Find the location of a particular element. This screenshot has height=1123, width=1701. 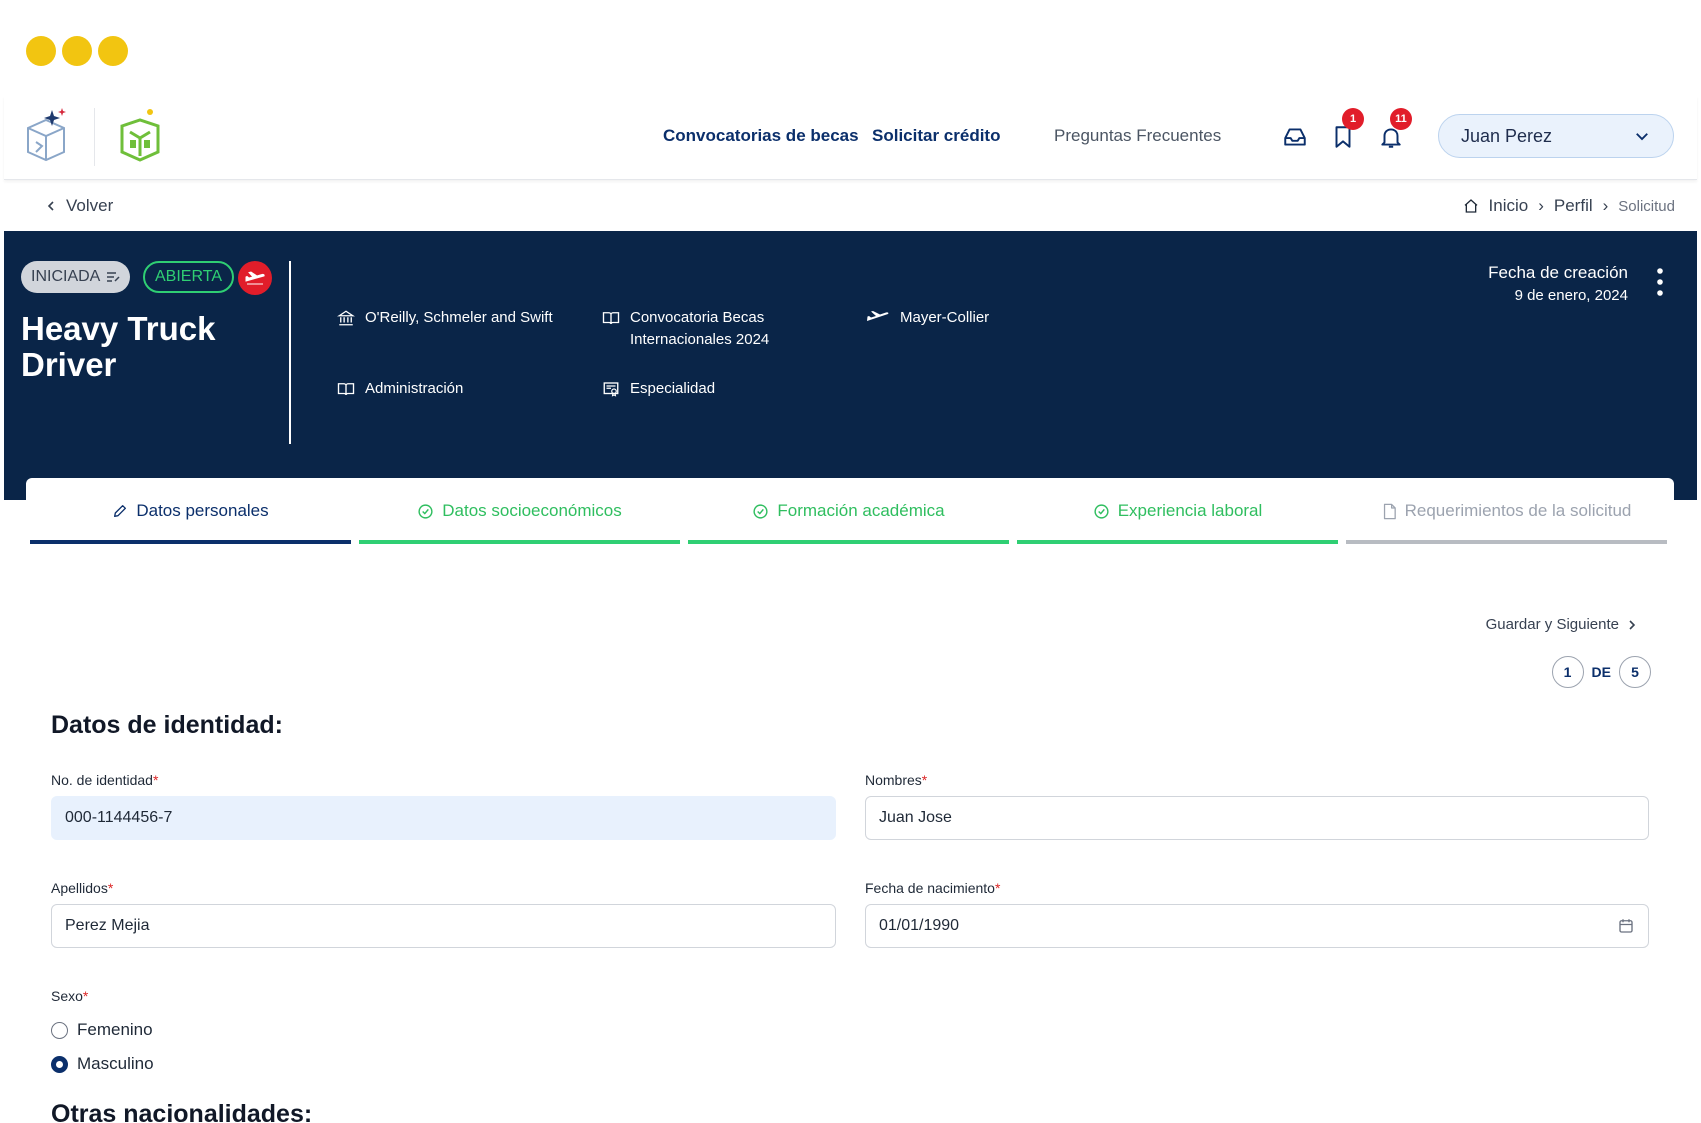

logo-divider is located at coordinates (94, 137).